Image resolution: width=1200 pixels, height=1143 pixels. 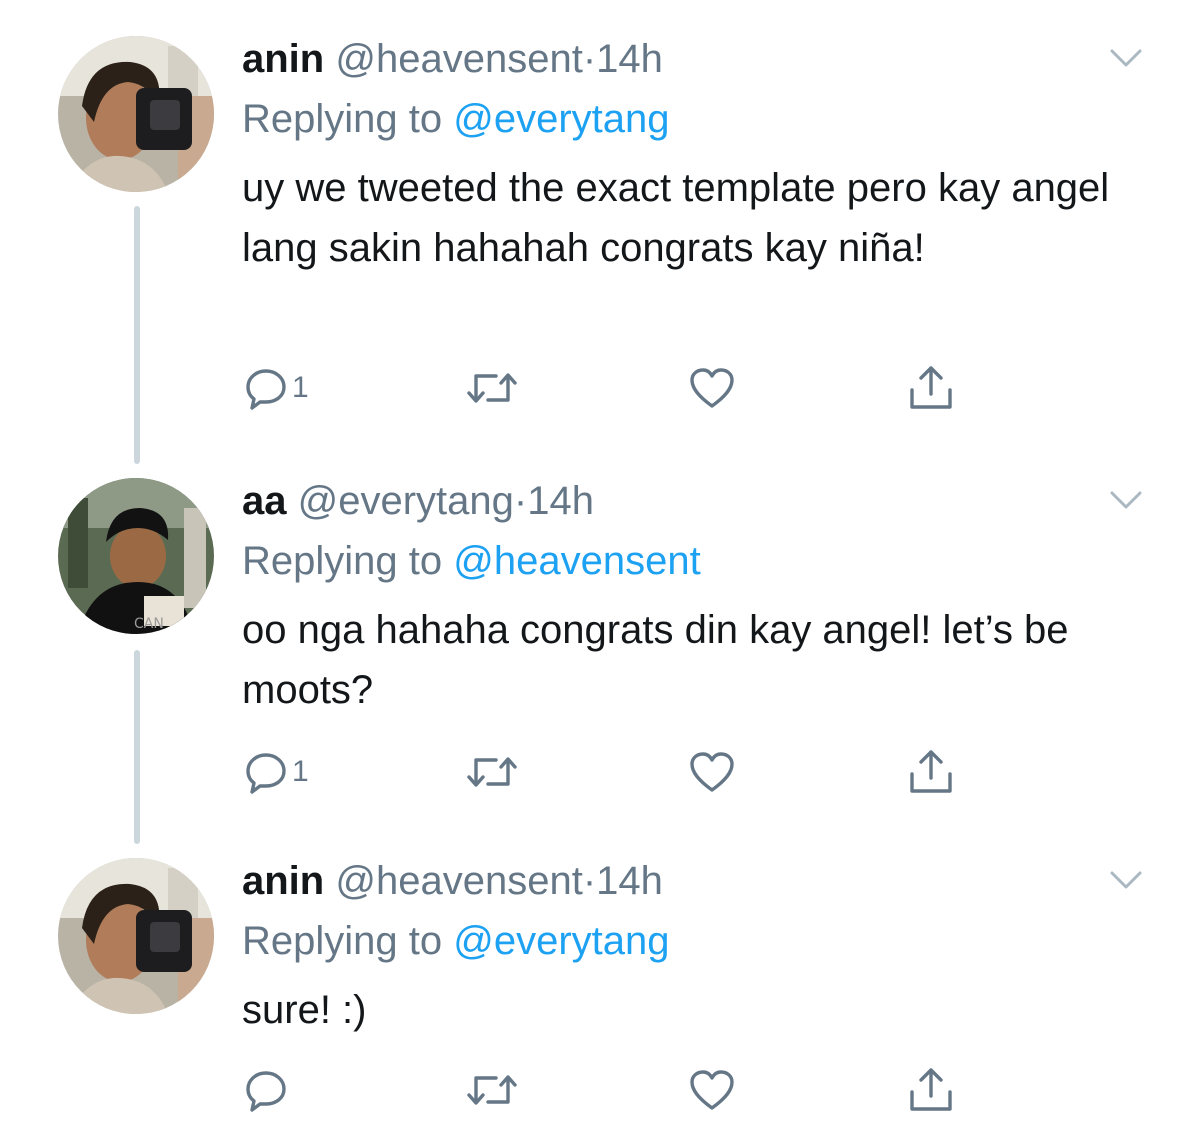 What do you see at coordinates (149, 624) in the screenshot?
I see `avatar-shirt-text: CAN` at bounding box center [149, 624].